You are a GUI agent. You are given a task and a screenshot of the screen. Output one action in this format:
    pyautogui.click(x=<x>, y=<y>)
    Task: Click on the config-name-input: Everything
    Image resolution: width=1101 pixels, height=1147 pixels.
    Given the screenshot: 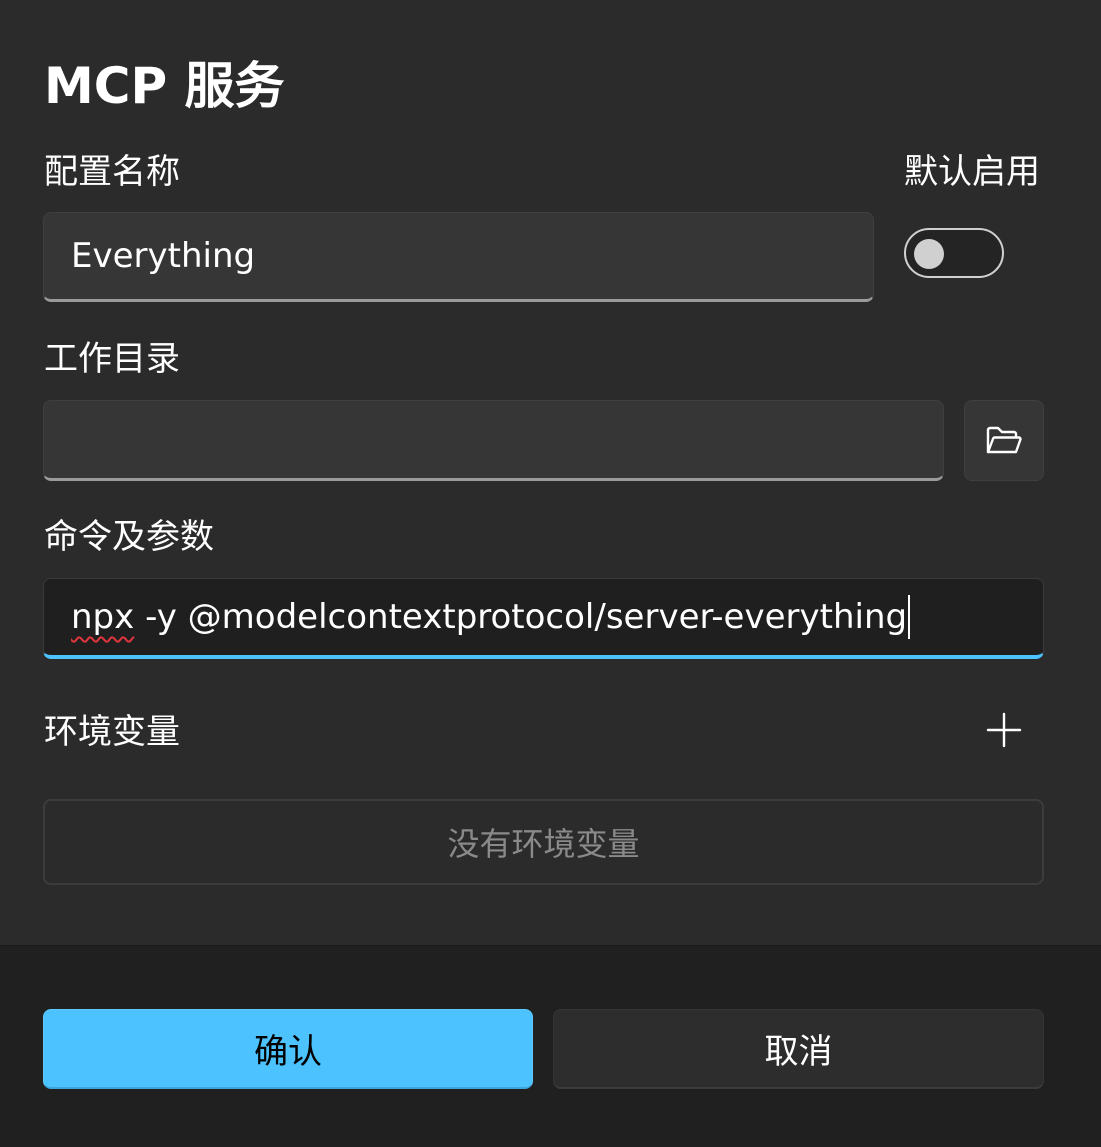 What is the action you would take?
    pyautogui.click(x=458, y=257)
    